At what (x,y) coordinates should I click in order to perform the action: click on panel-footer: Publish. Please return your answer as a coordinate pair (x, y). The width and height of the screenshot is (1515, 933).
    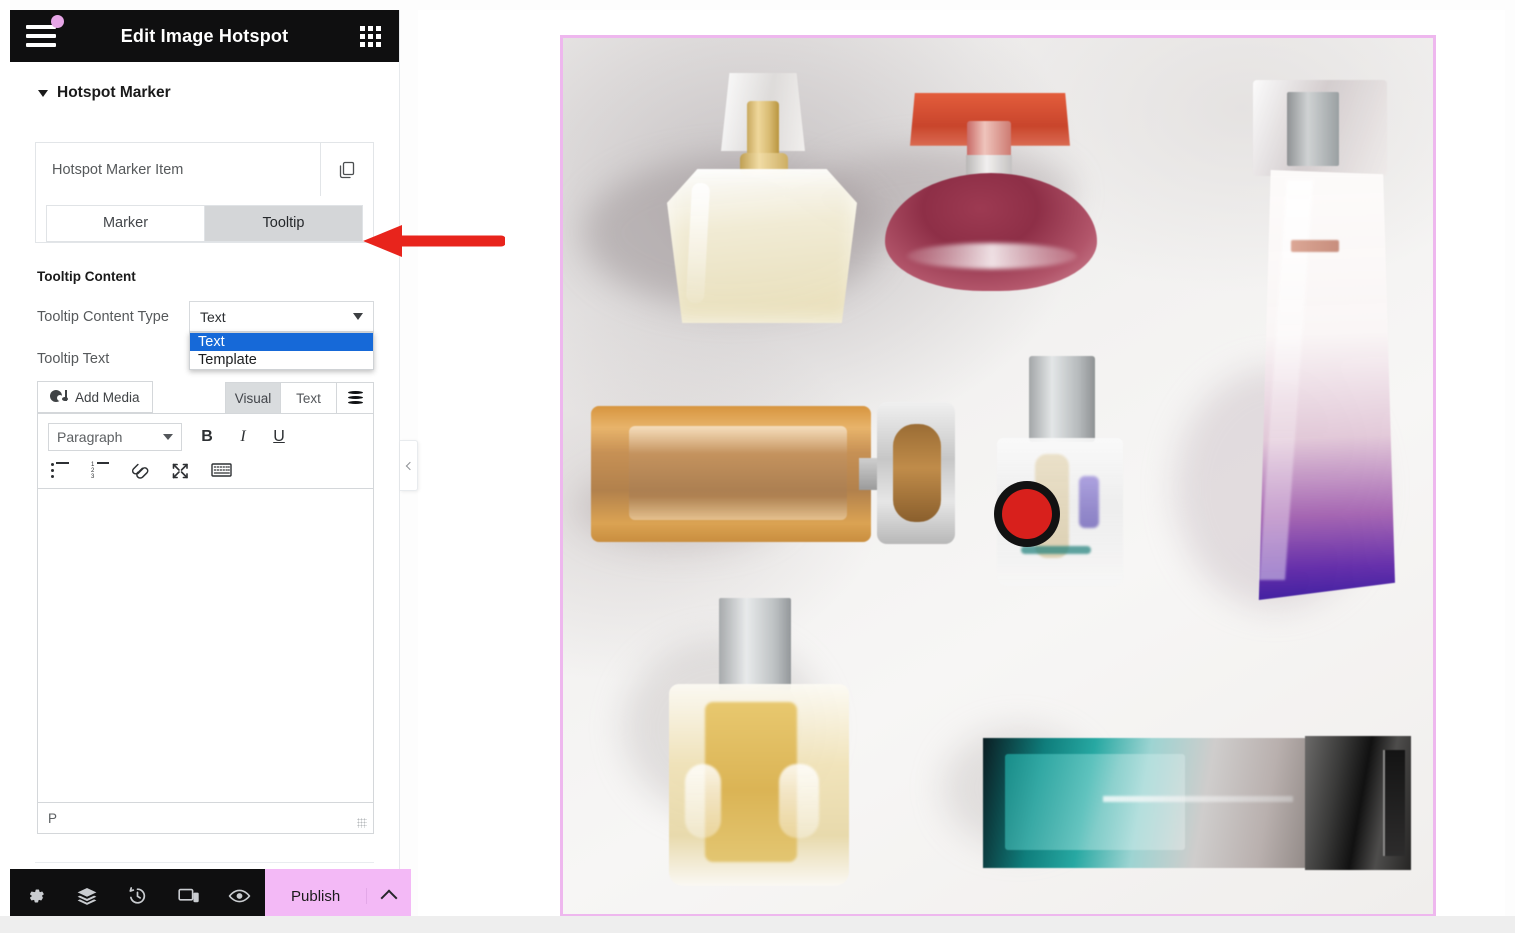
    Looking at the image, I should click on (211, 896).